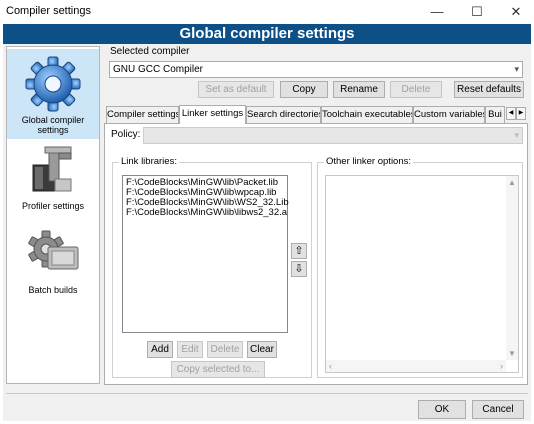  I want to click on policy-select: ▾, so click(333, 135).